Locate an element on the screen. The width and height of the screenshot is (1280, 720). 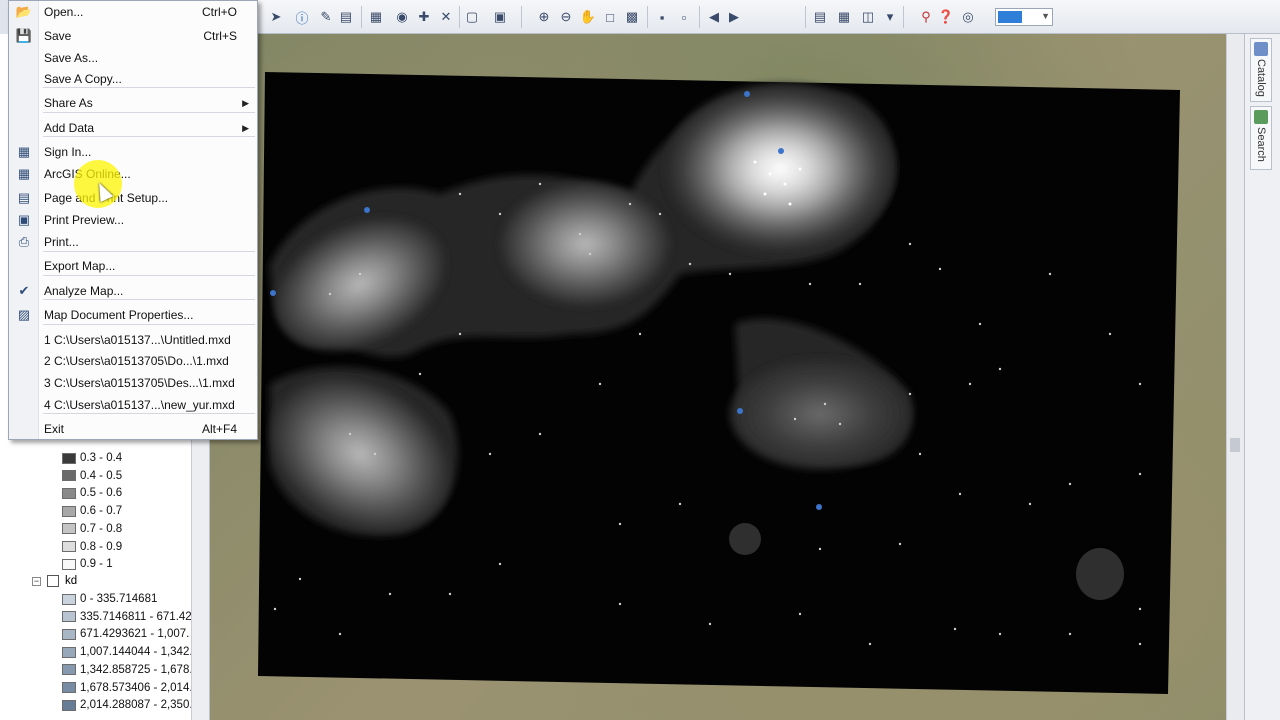
zoom-control-dropdown: ▼ is located at coordinates (1024, 17).